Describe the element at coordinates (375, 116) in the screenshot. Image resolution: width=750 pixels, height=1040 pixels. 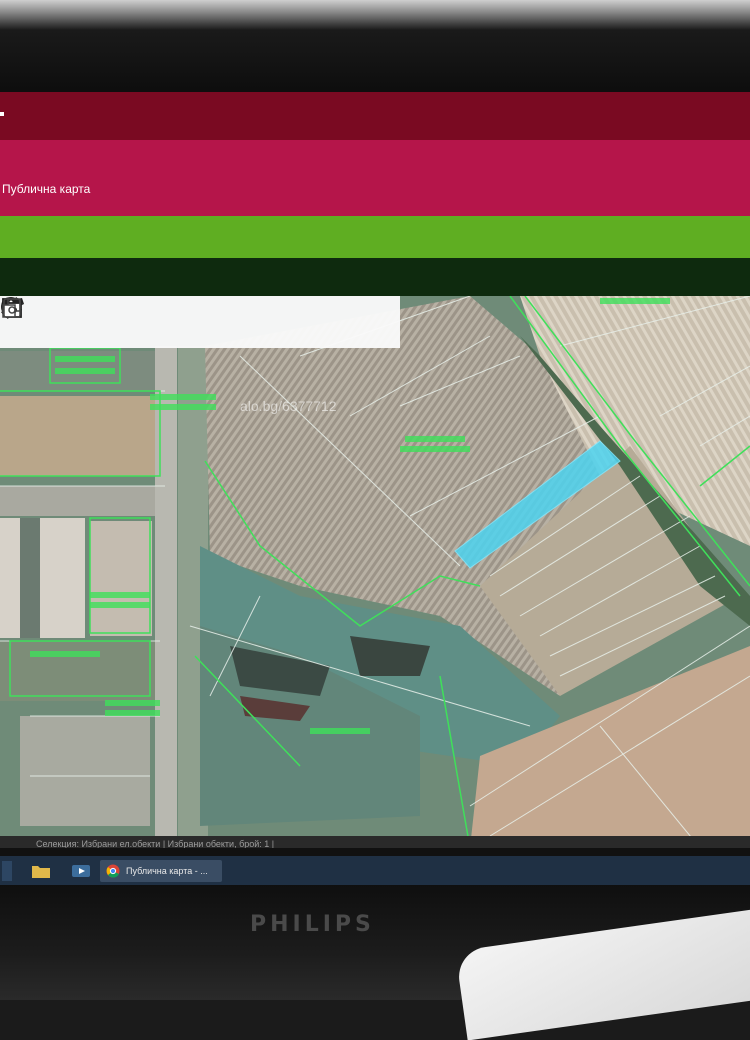
I see `browser-header` at that location.